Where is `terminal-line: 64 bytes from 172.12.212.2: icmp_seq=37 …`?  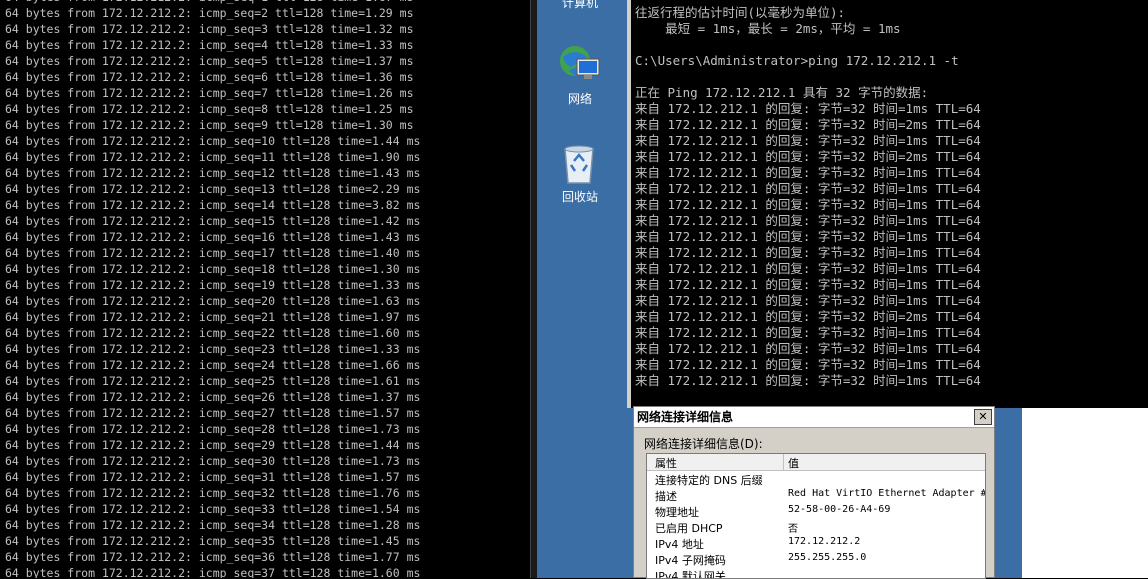
terminal-line: 64 bytes from 172.12.212.2: icmp_seq=37 … is located at coordinates (213, 572).